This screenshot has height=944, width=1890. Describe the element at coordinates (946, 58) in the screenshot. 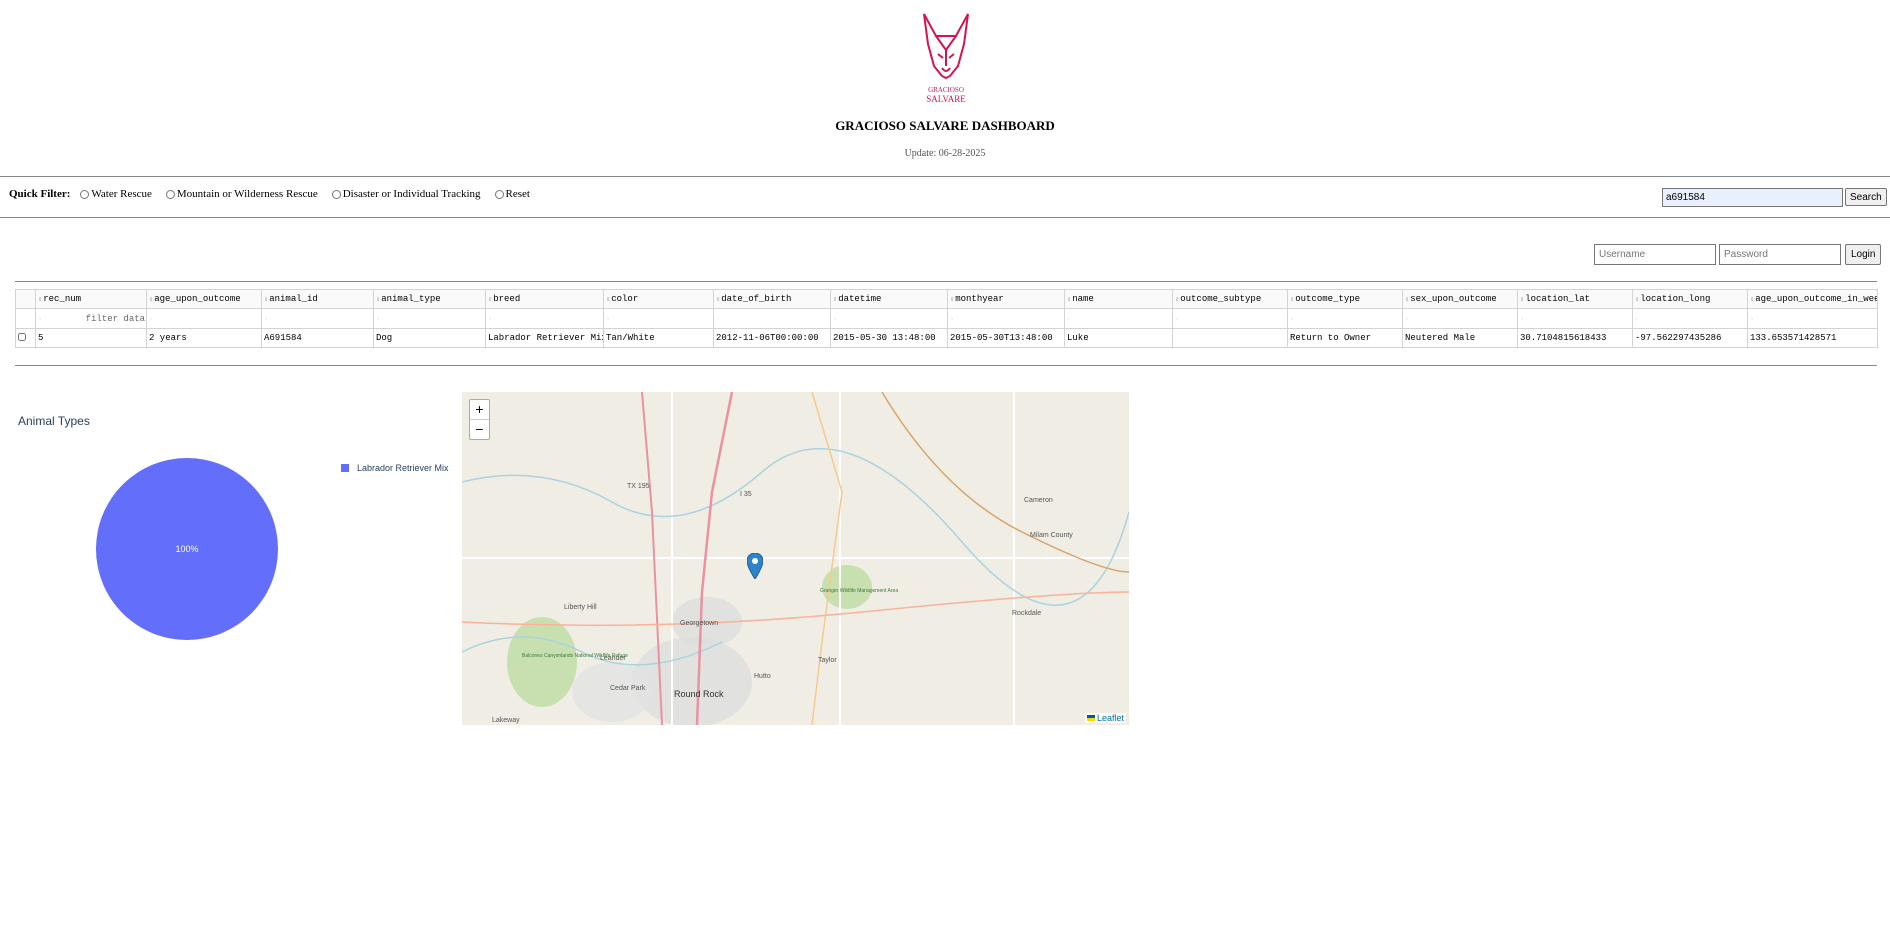

I see `logo-dog-icon: GRACIOSO SALVARE` at that location.